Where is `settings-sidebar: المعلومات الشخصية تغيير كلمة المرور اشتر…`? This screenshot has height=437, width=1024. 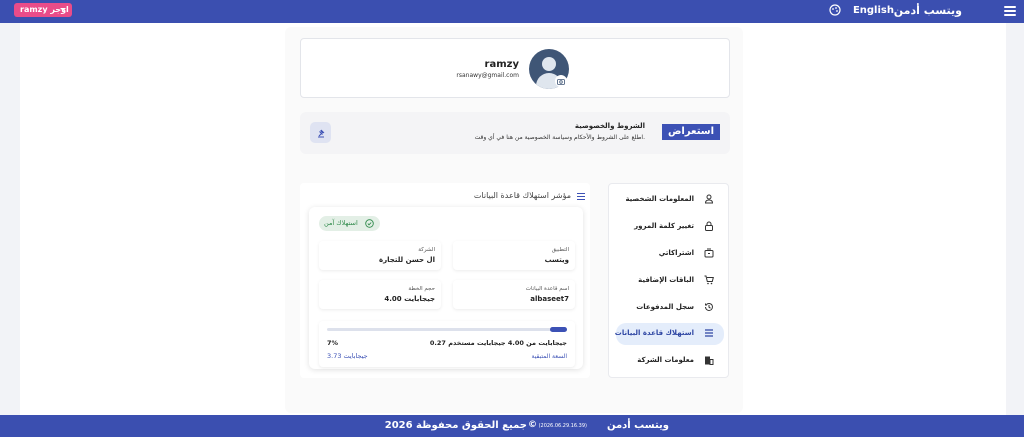
settings-sidebar: المعلومات الشخصية تغيير كلمة المرور اشتر… is located at coordinates (668, 280).